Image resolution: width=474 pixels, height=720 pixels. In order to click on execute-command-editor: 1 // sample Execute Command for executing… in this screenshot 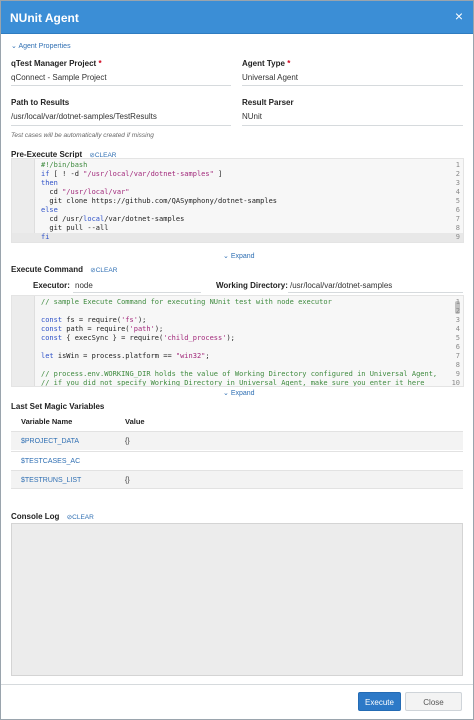, I will do `click(237, 341)`.